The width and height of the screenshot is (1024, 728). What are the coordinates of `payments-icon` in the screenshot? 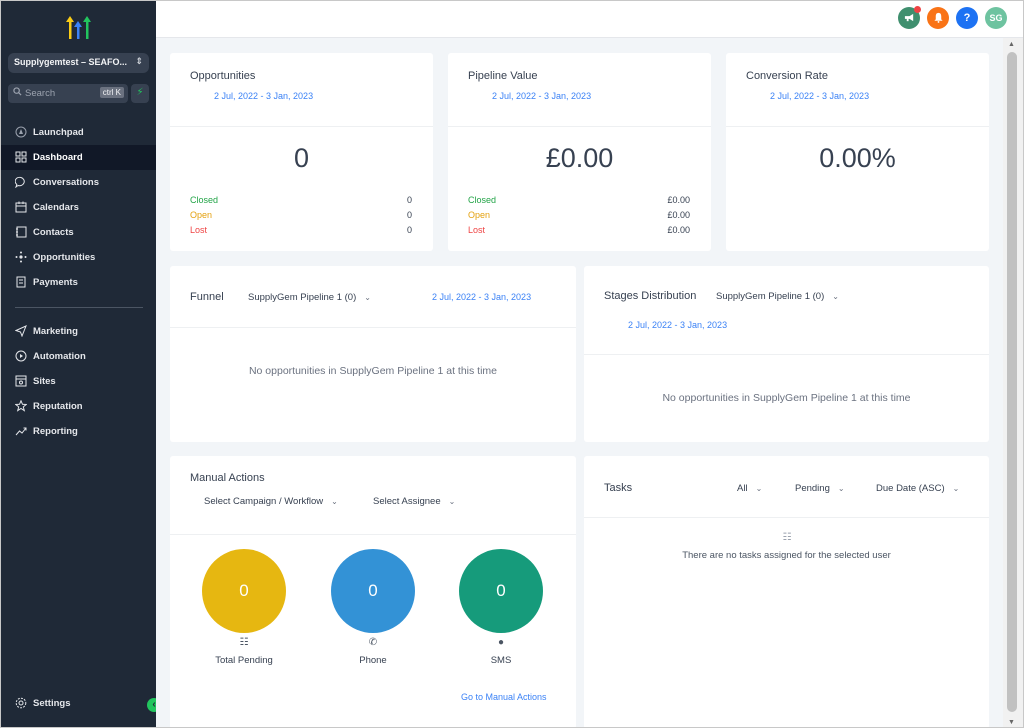 It's located at (21, 282).